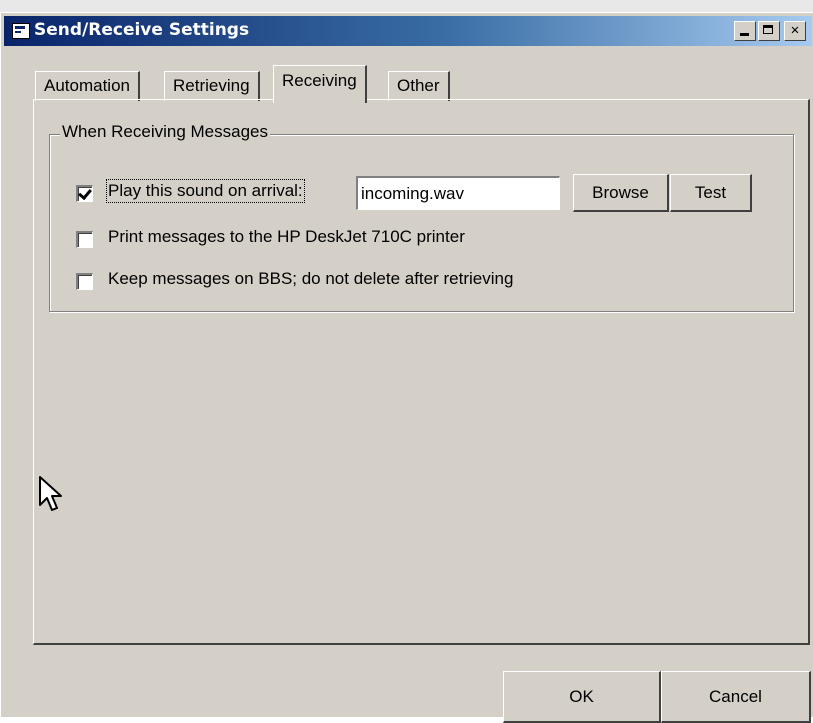 The image size is (813, 723). Describe the element at coordinates (142, 30) in the screenshot. I see `window-title: Send/Receive Settings` at that location.